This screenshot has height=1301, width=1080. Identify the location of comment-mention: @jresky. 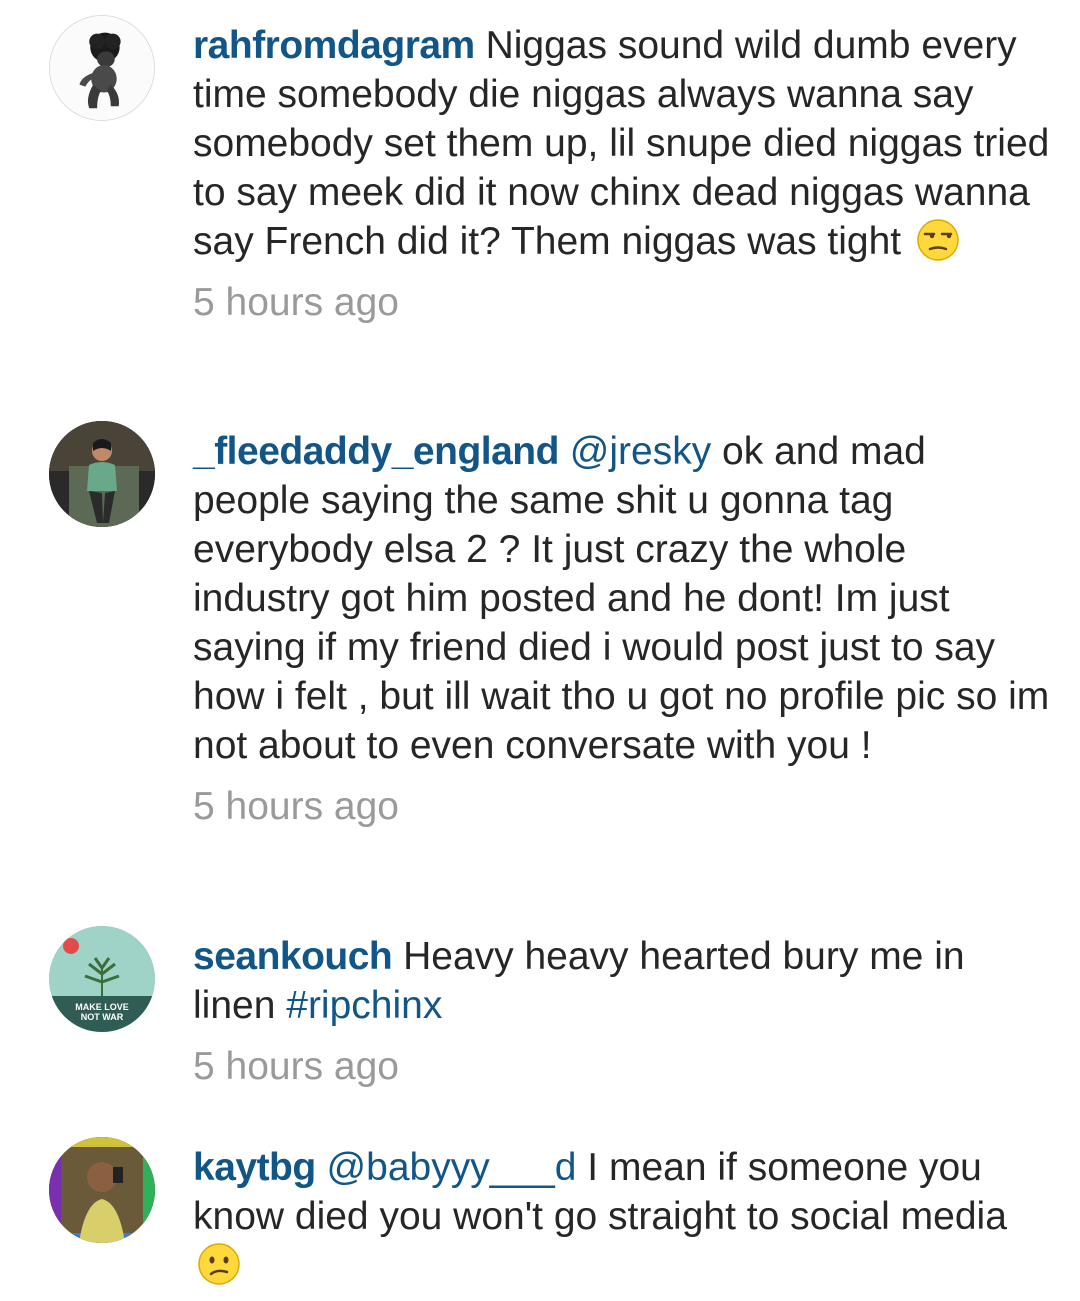
(640, 451).